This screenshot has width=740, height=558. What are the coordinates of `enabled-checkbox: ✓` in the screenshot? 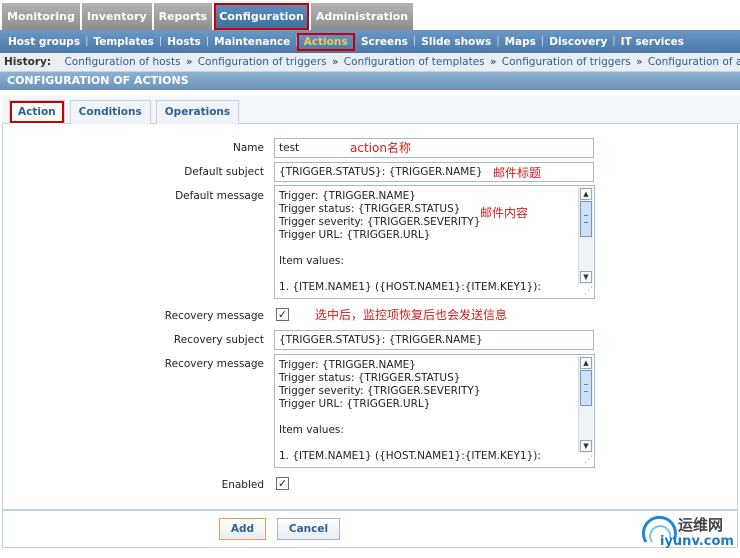 It's located at (282, 483).